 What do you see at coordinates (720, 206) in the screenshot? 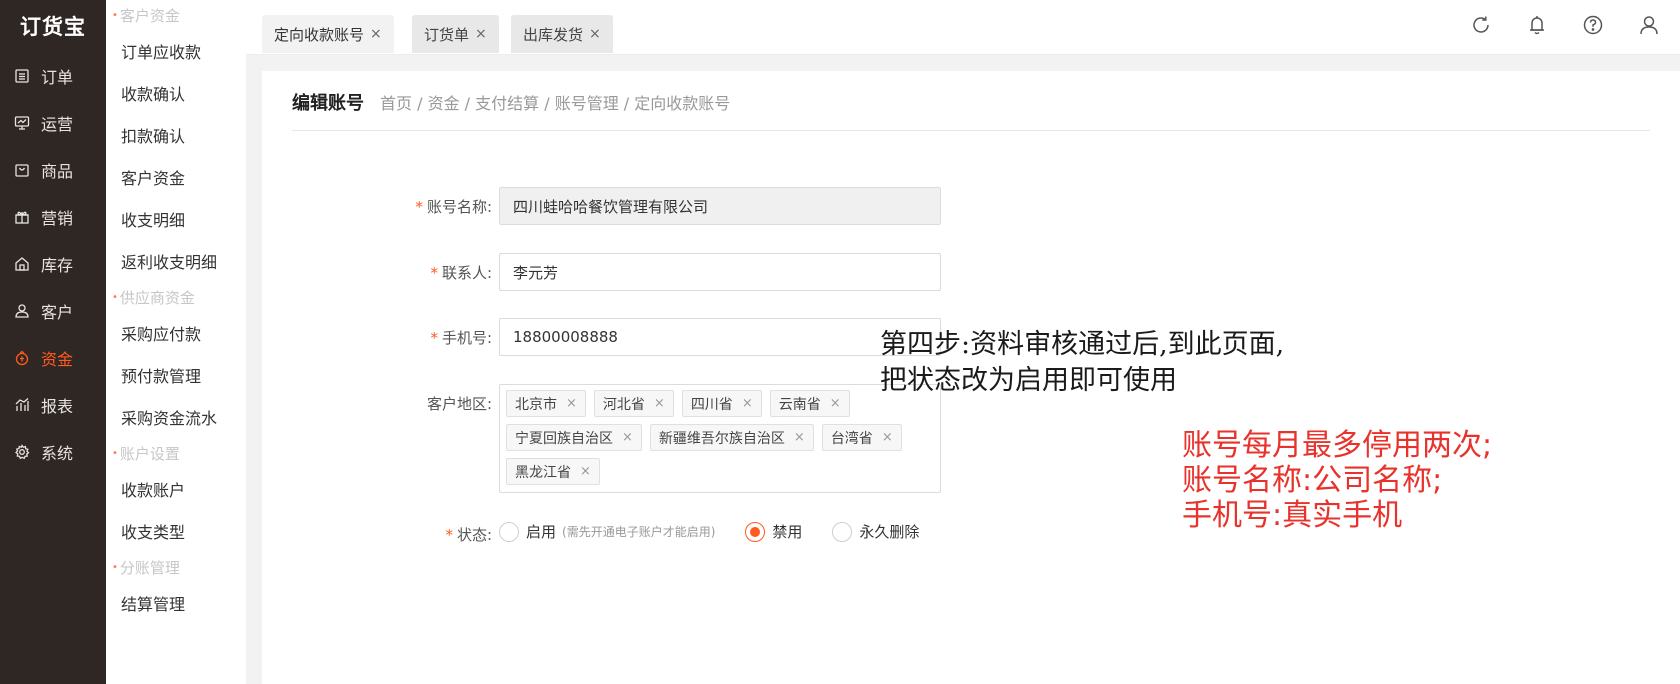
I see `account-name-field: 四川蛙哈哈餐饮管理有限公司` at bounding box center [720, 206].